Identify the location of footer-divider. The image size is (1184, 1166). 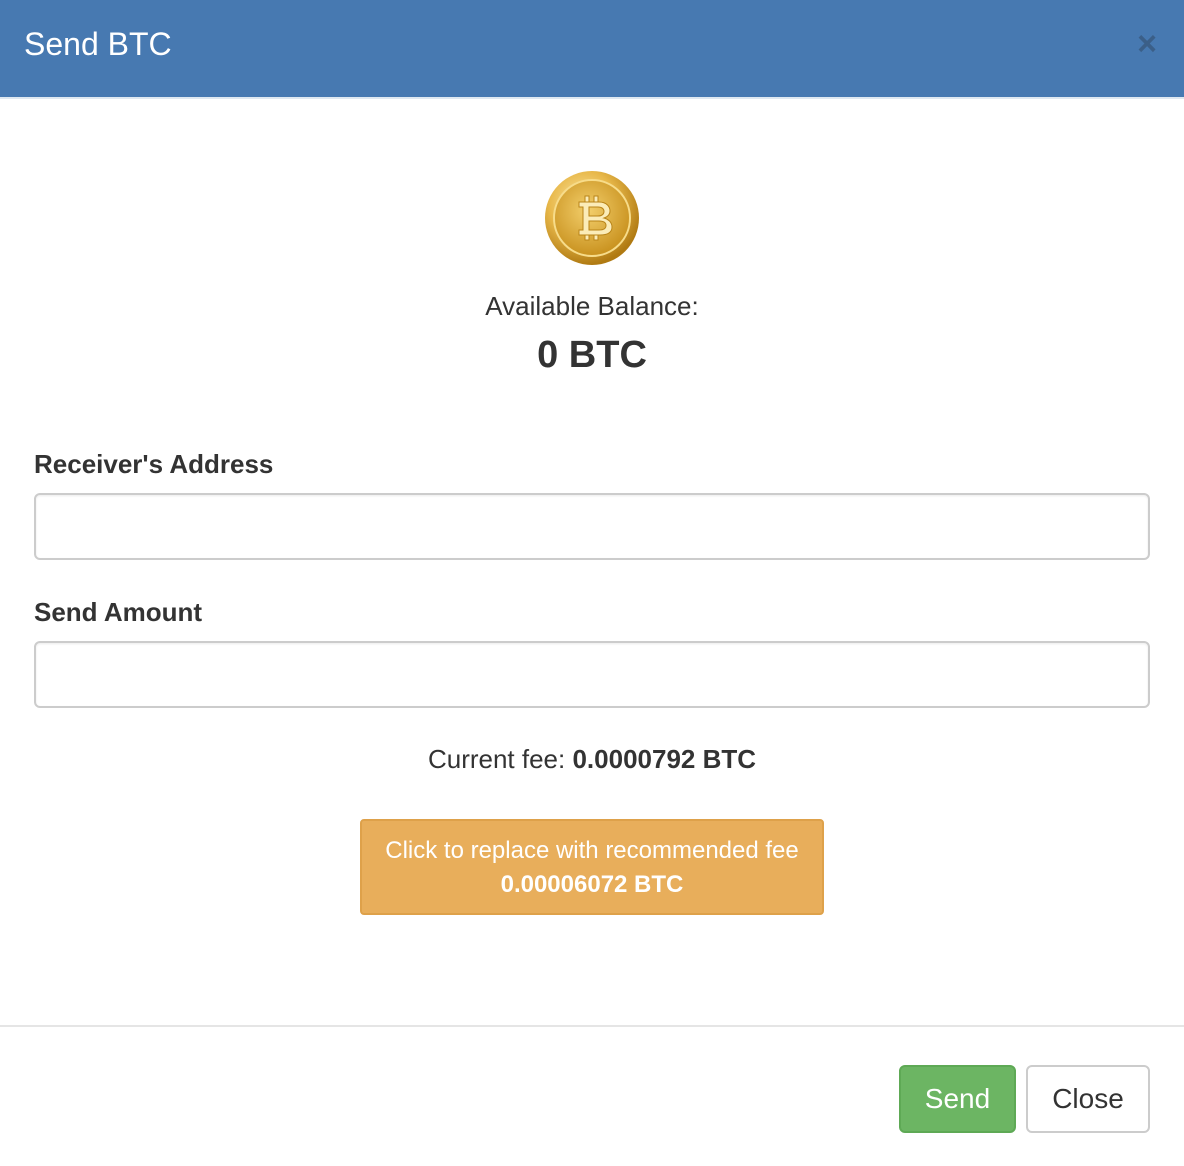
(592, 1026).